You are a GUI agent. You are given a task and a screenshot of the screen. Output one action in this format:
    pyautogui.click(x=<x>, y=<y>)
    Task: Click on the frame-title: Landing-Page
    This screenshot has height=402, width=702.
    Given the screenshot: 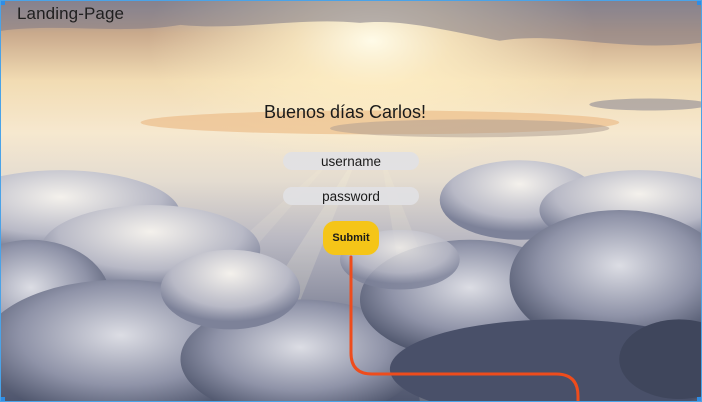 What is the action you would take?
    pyautogui.click(x=70, y=14)
    